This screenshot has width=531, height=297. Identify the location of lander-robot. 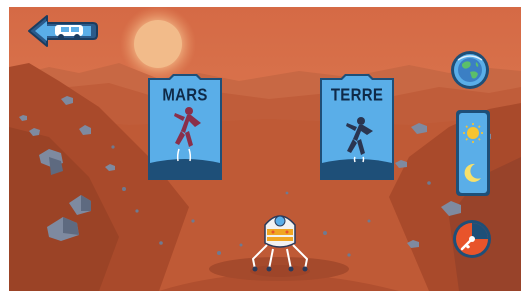
(280, 241).